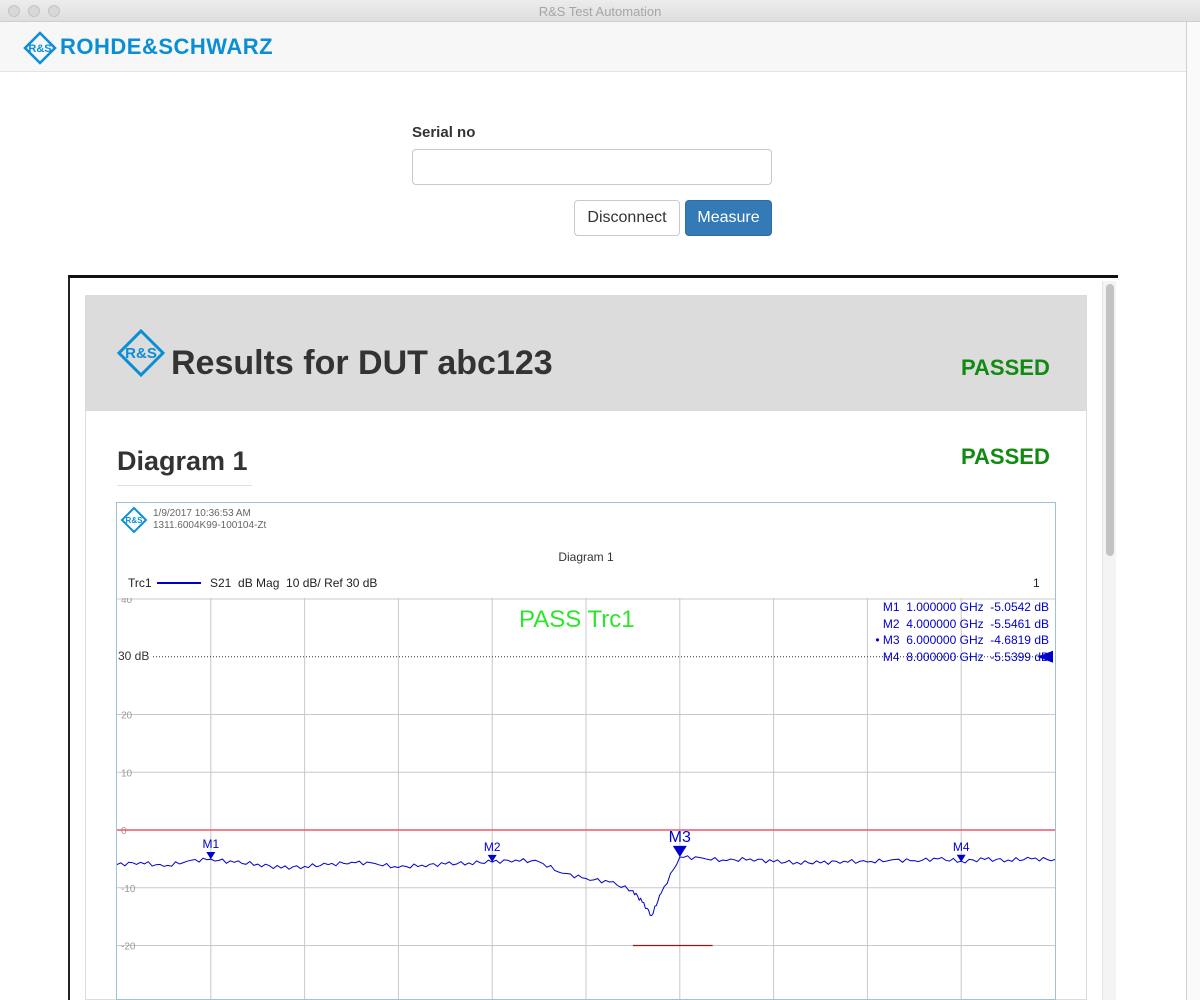 This screenshot has height=1000, width=1200. What do you see at coordinates (592, 167) in the screenshot?
I see `serial-no-input` at bounding box center [592, 167].